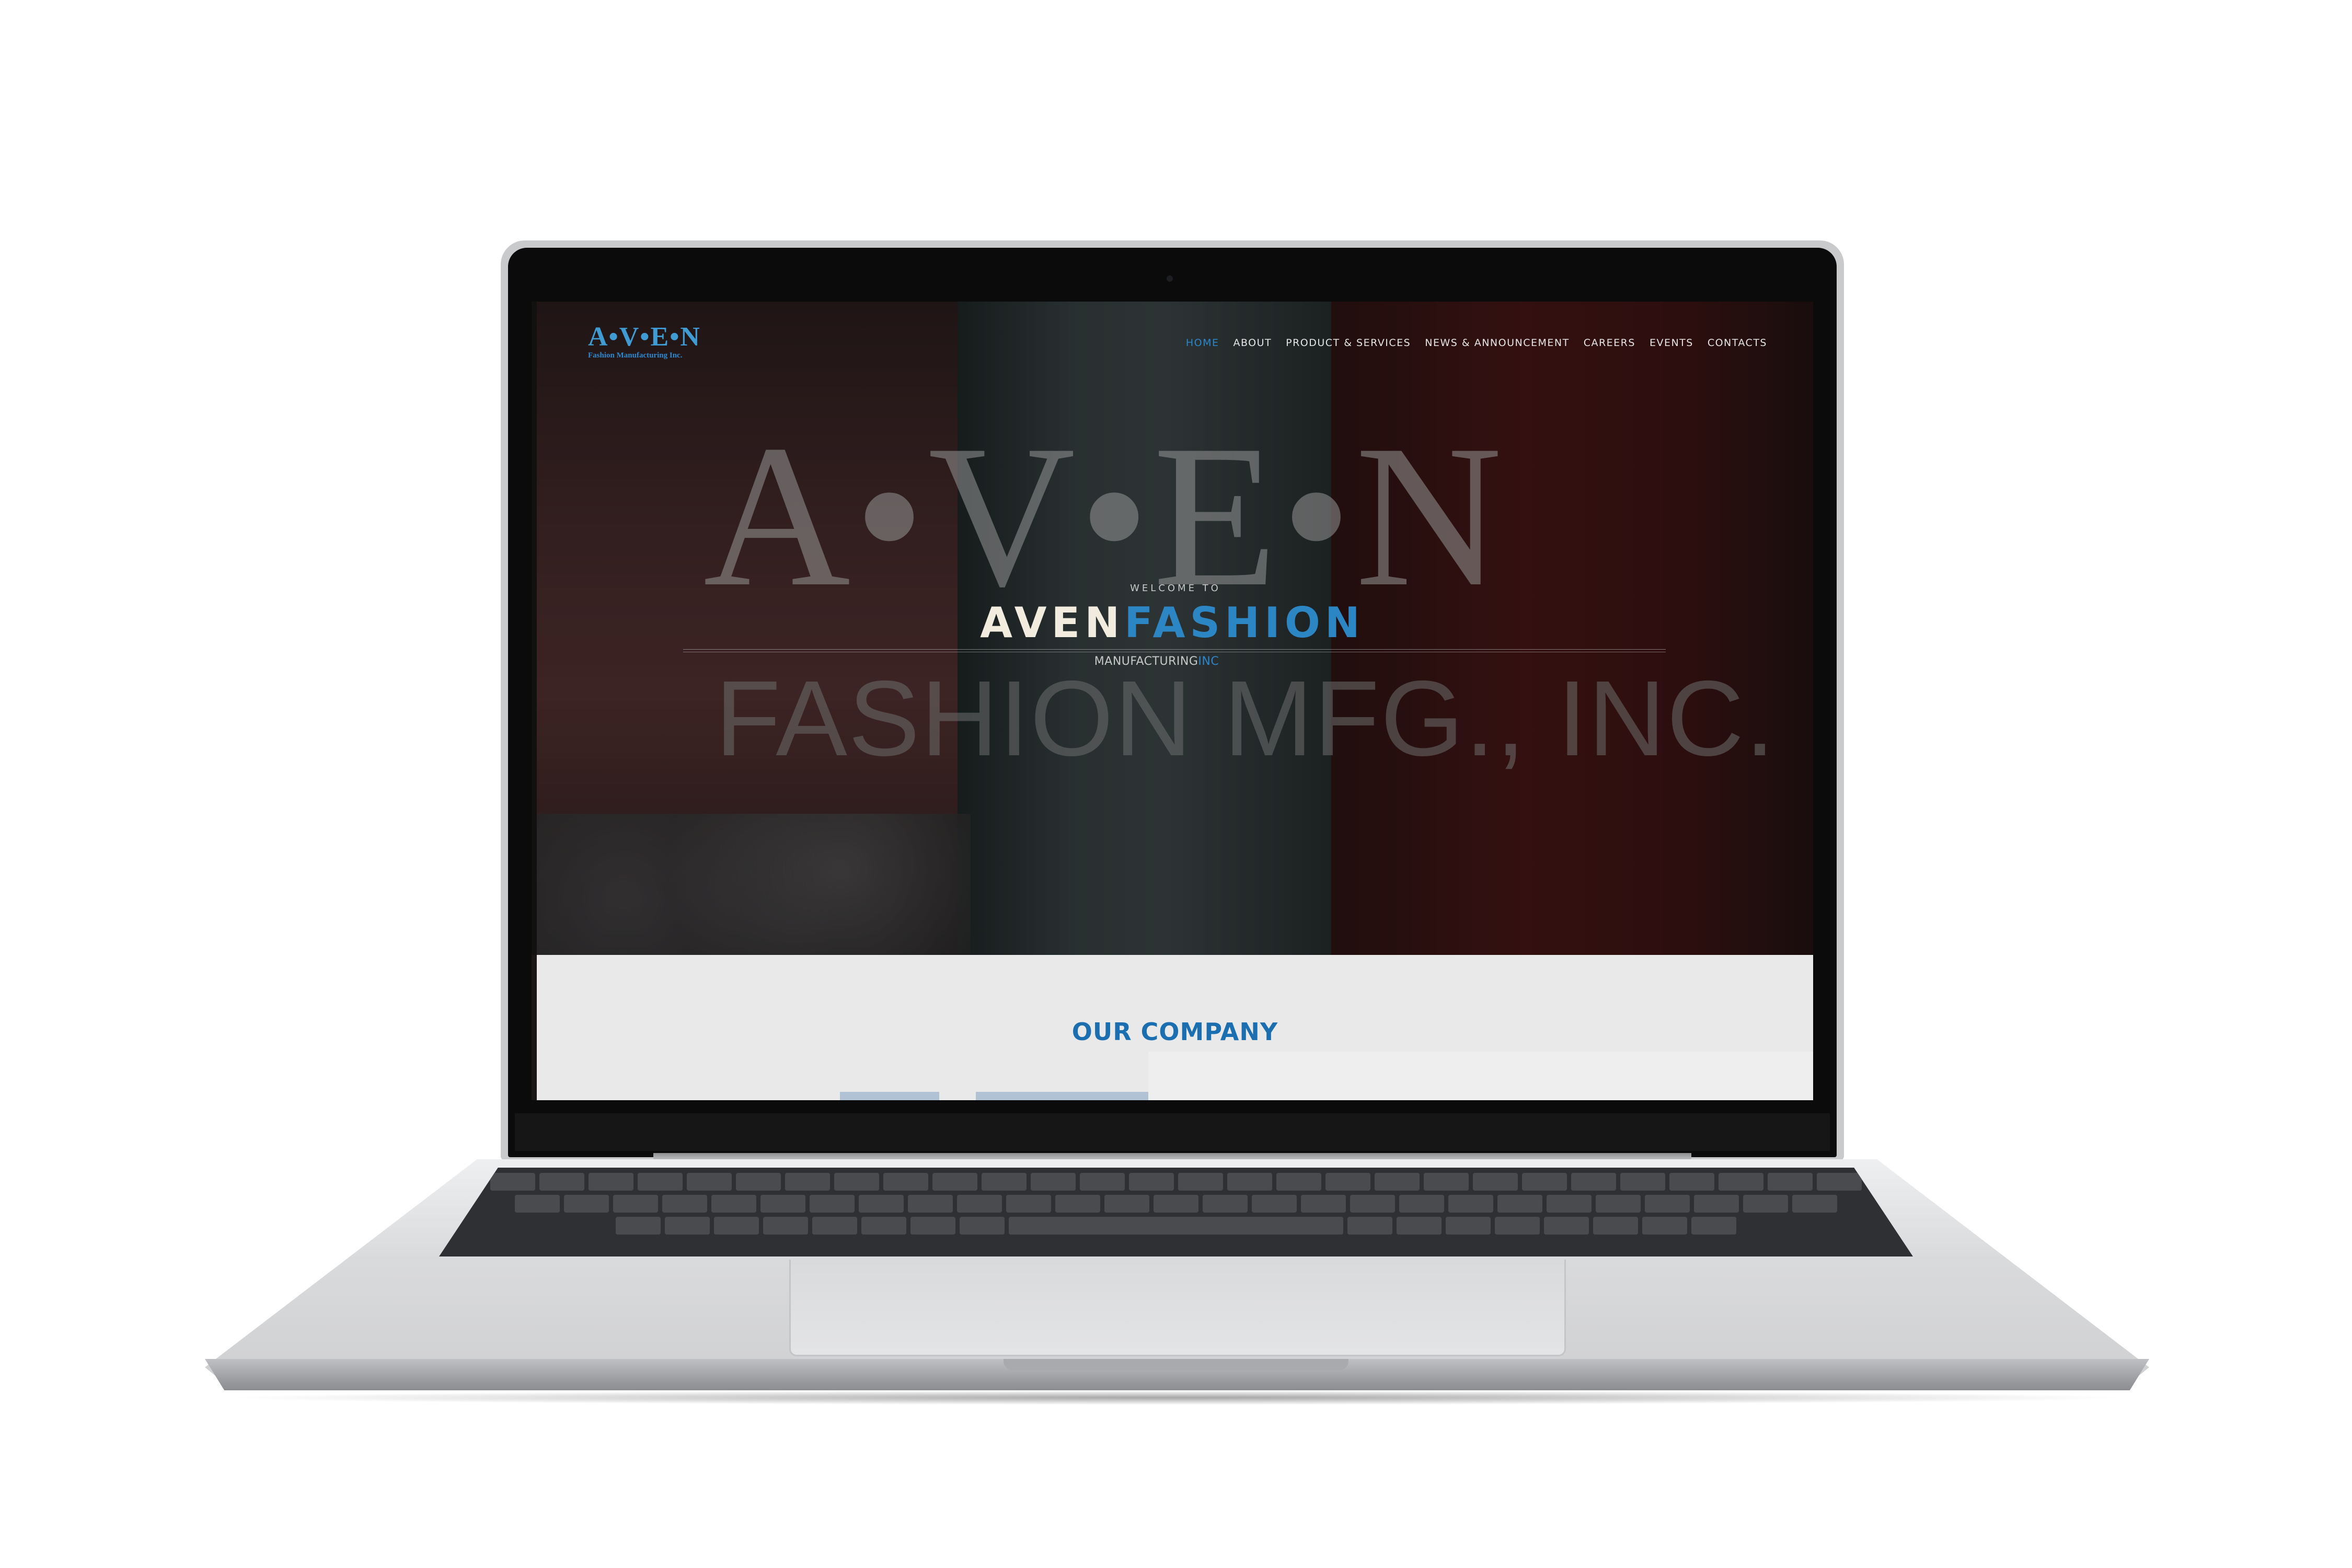  Describe the element at coordinates (1176, 1364) in the screenshot. I see `lid-notch` at that location.